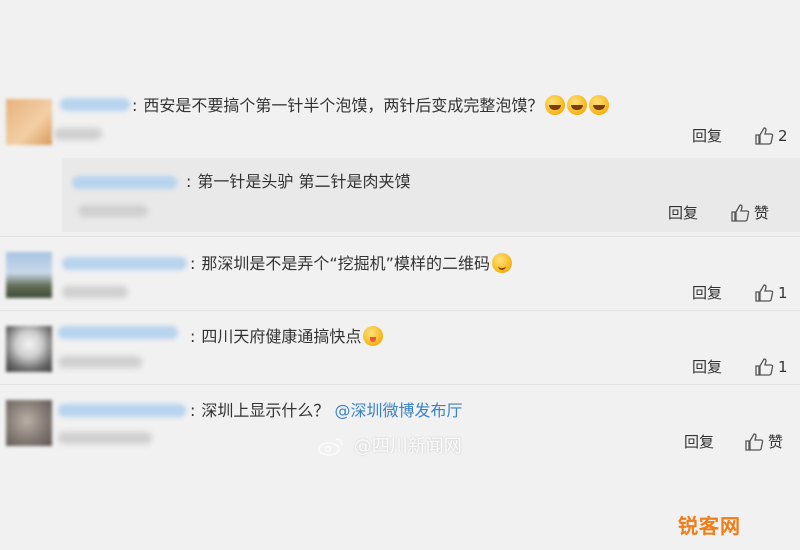 This screenshot has height=550, width=800. What do you see at coordinates (298, 181) in the screenshot?
I see `reply-text: : 第一针是头驴 第二针是肉夹馍` at bounding box center [298, 181].